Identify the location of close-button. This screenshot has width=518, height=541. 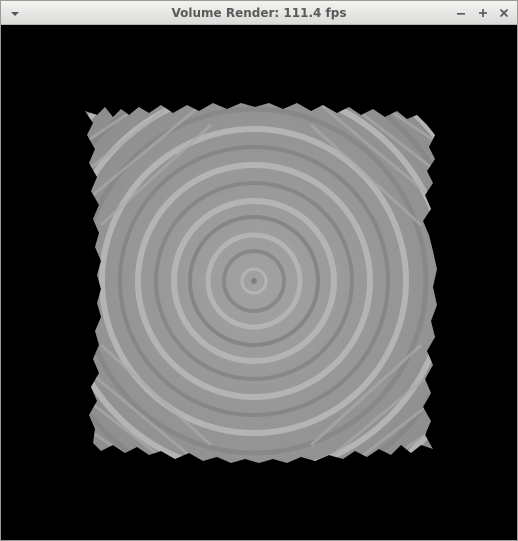
(504, 13).